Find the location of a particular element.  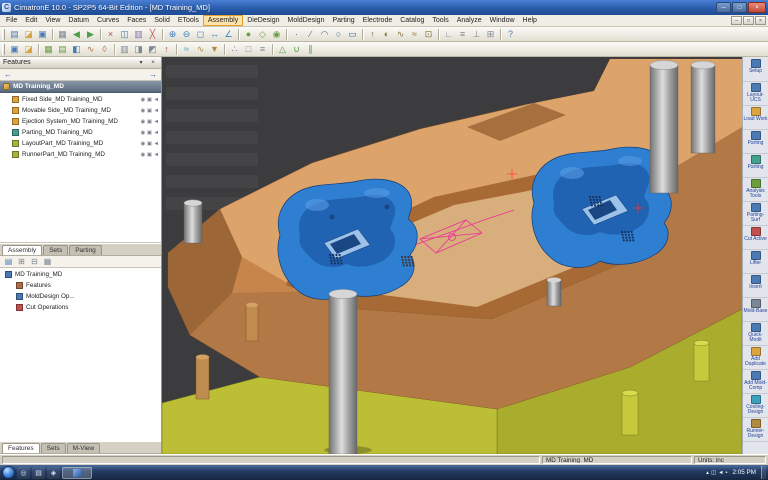

tab-assembly: Assembly is located at coordinates (22, 250).